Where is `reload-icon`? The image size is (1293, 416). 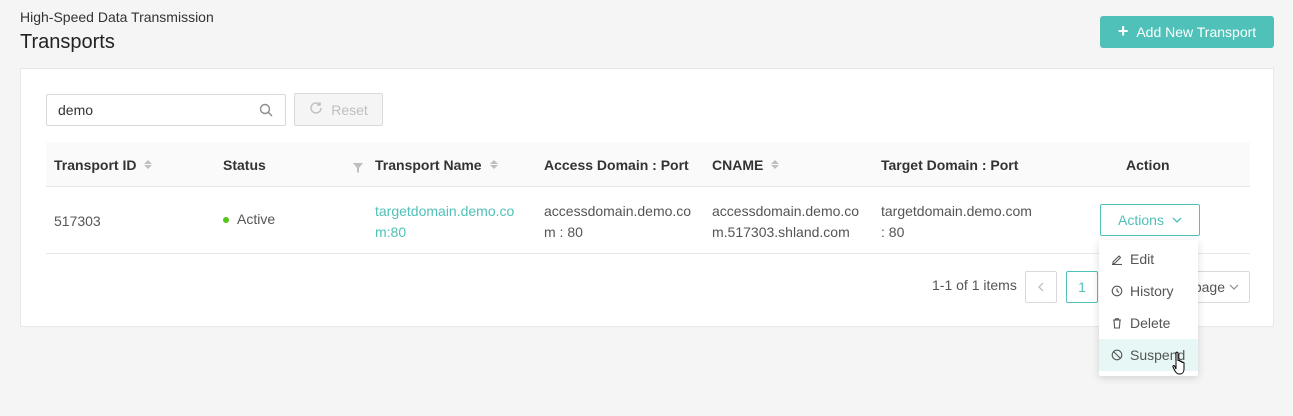
reload-icon is located at coordinates (316, 109).